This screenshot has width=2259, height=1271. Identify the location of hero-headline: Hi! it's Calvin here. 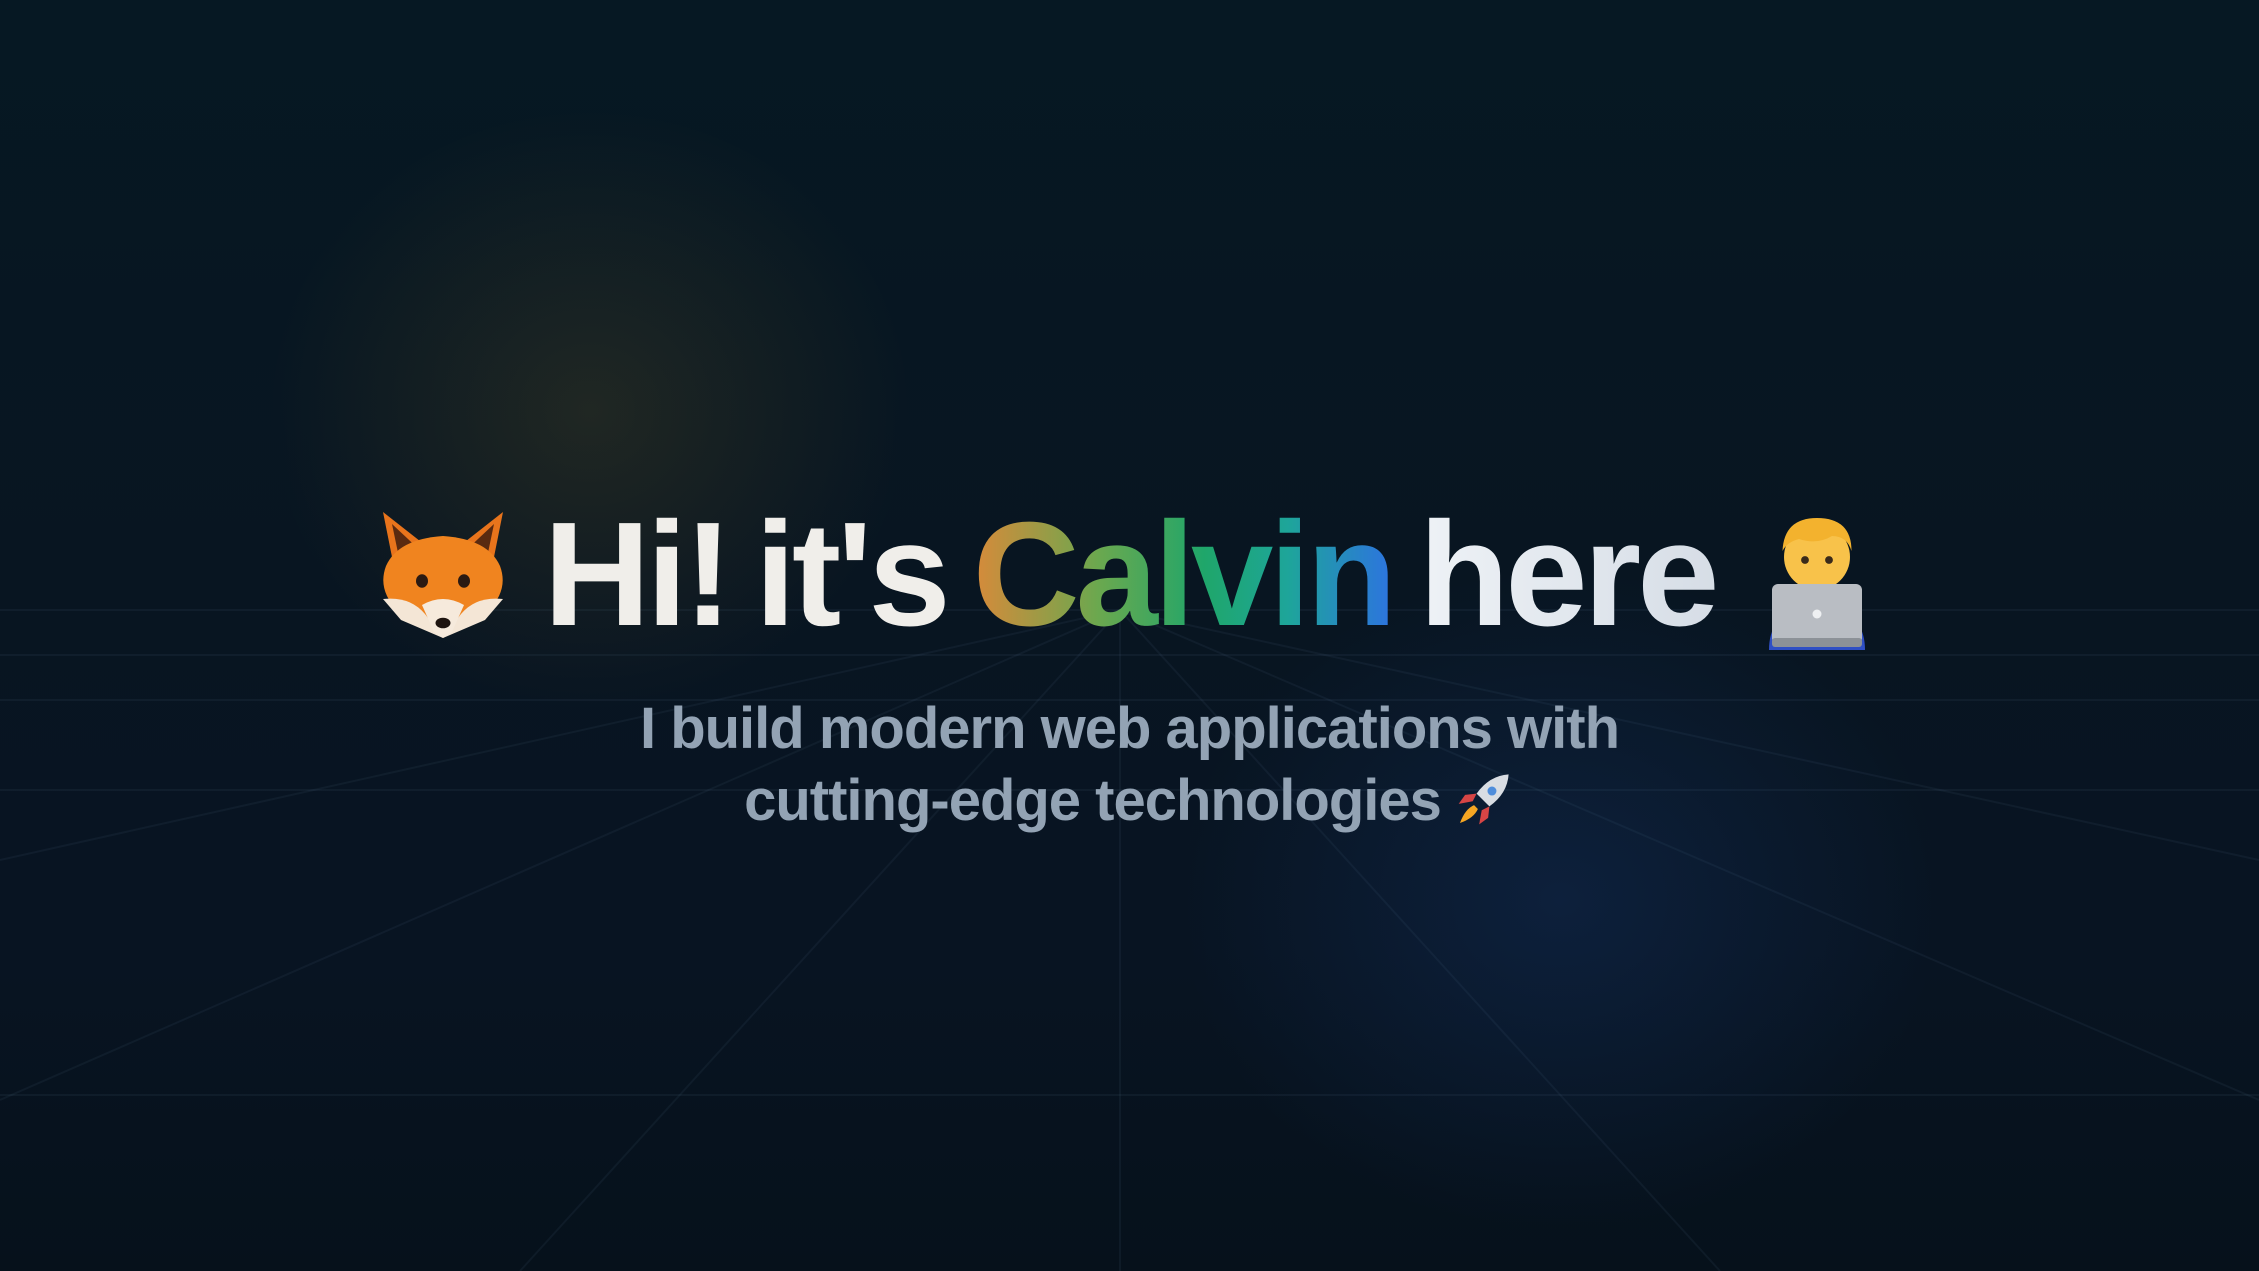
(1130, 575).